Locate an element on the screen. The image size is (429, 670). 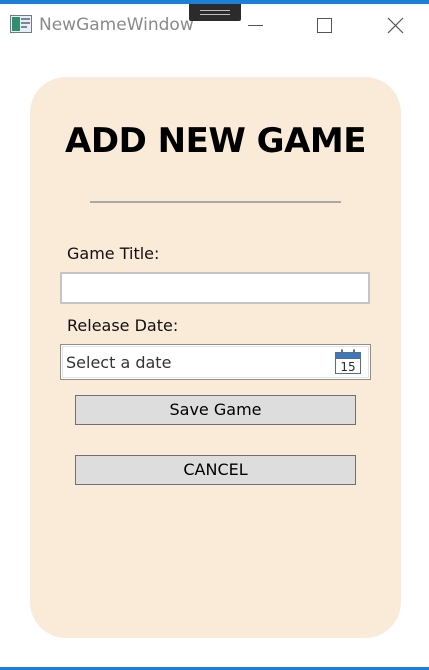
calendar-day-number: 15 is located at coordinates (347, 367).